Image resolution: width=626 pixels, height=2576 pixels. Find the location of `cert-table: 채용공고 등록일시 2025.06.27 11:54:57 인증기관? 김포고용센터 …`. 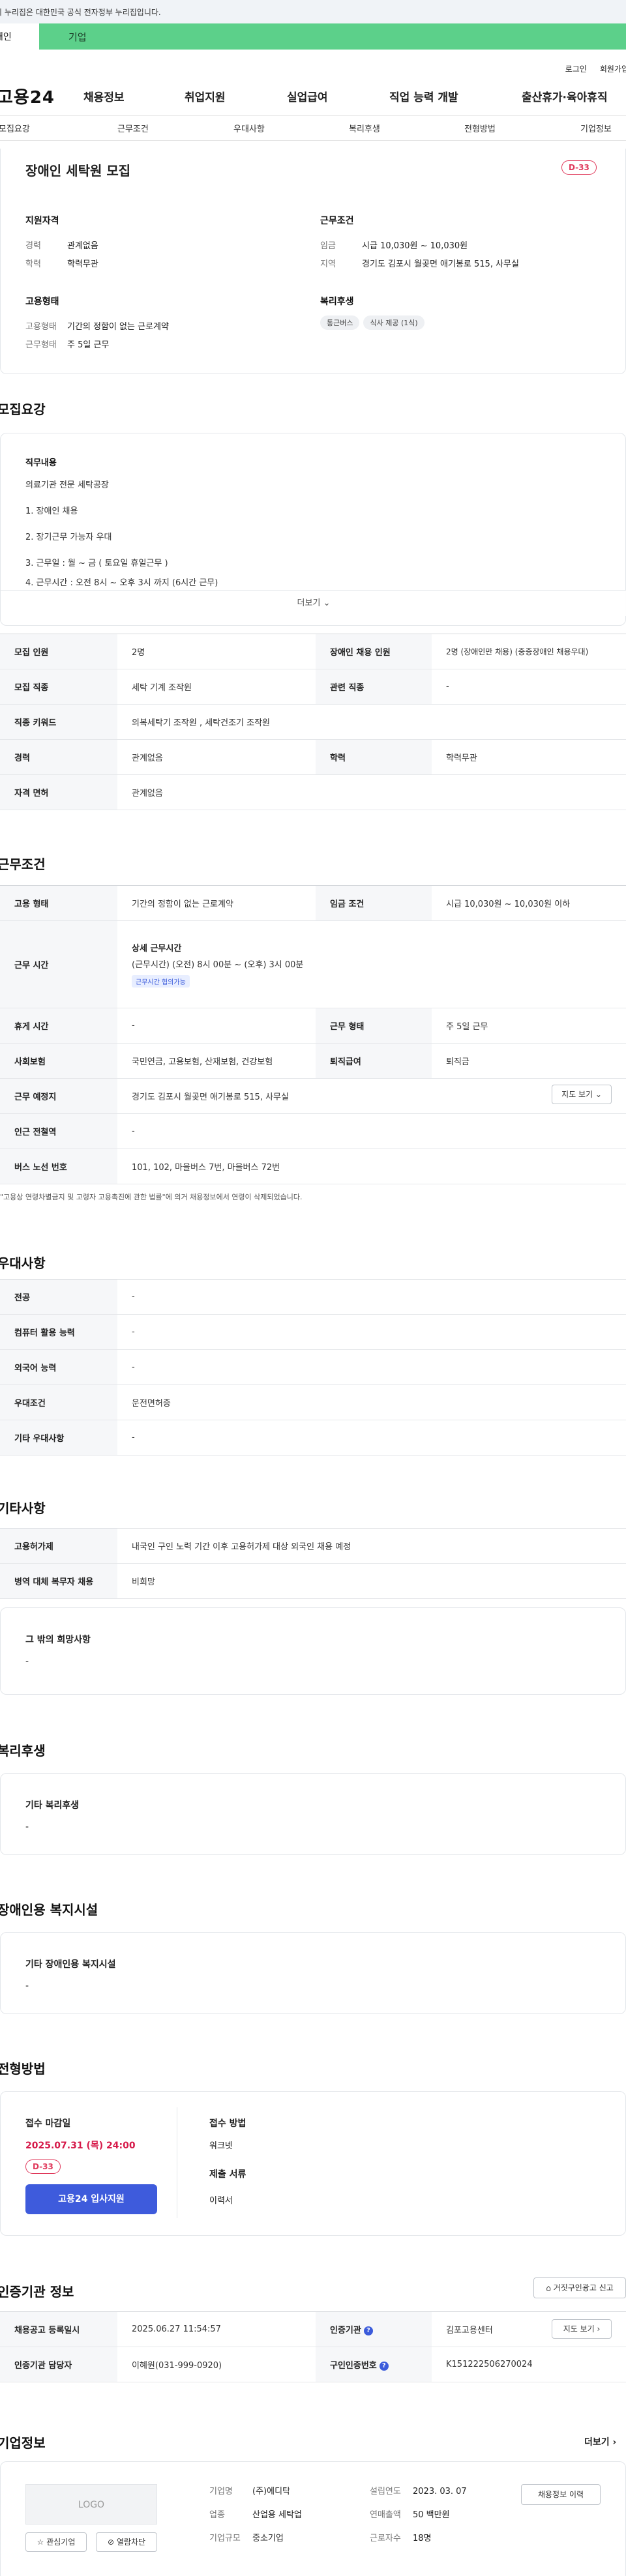

cert-table: 채용공고 등록일시 2025.06.27 11:54:57 인증기관? 김포고용센터 … is located at coordinates (313, 2346).